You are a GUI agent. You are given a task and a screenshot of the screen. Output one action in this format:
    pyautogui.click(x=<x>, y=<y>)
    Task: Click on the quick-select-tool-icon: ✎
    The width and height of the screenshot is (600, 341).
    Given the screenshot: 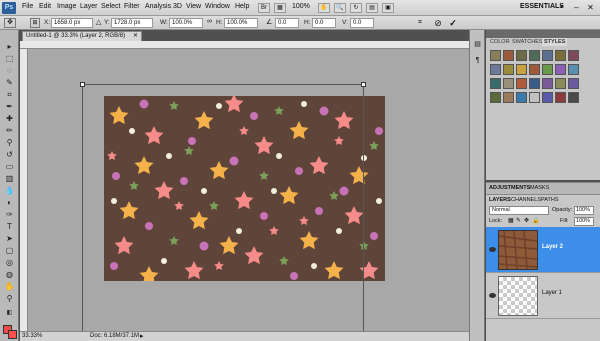 What is the action you would take?
    pyautogui.click(x=9, y=83)
    